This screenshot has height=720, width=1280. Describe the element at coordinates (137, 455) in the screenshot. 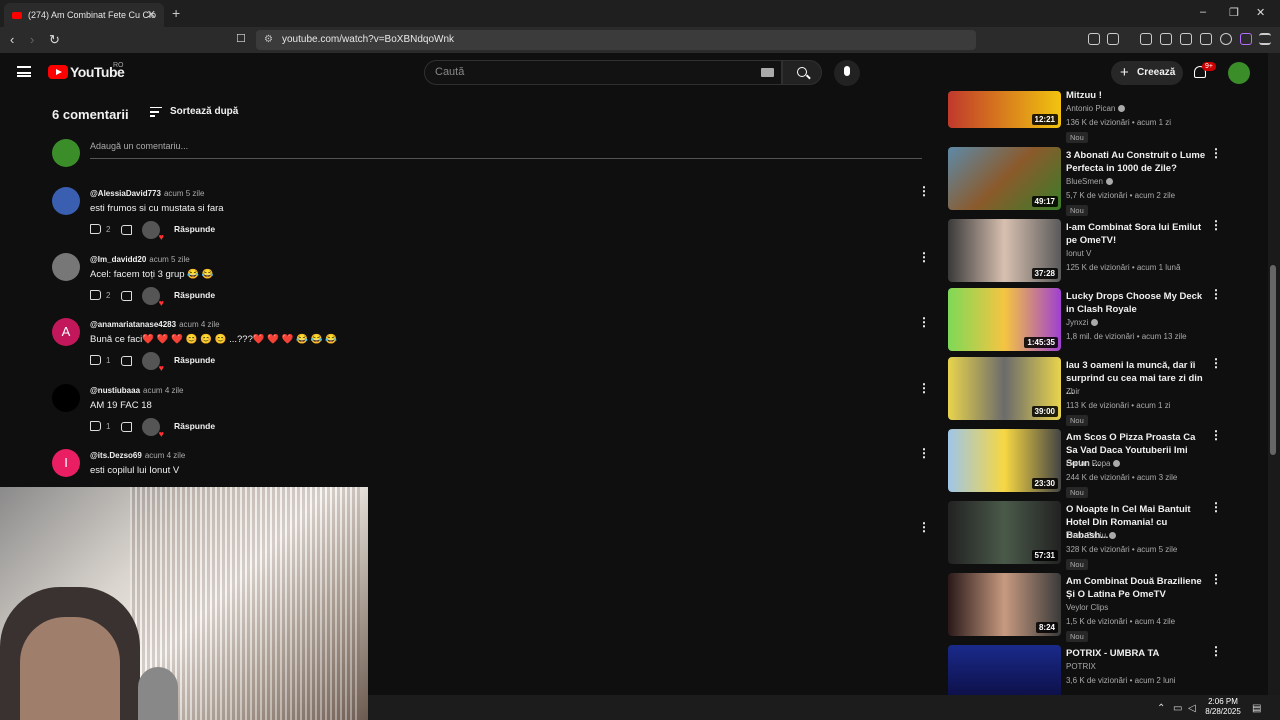

I see `comment-author: @its.Dezso69 acum 4 zile` at that location.